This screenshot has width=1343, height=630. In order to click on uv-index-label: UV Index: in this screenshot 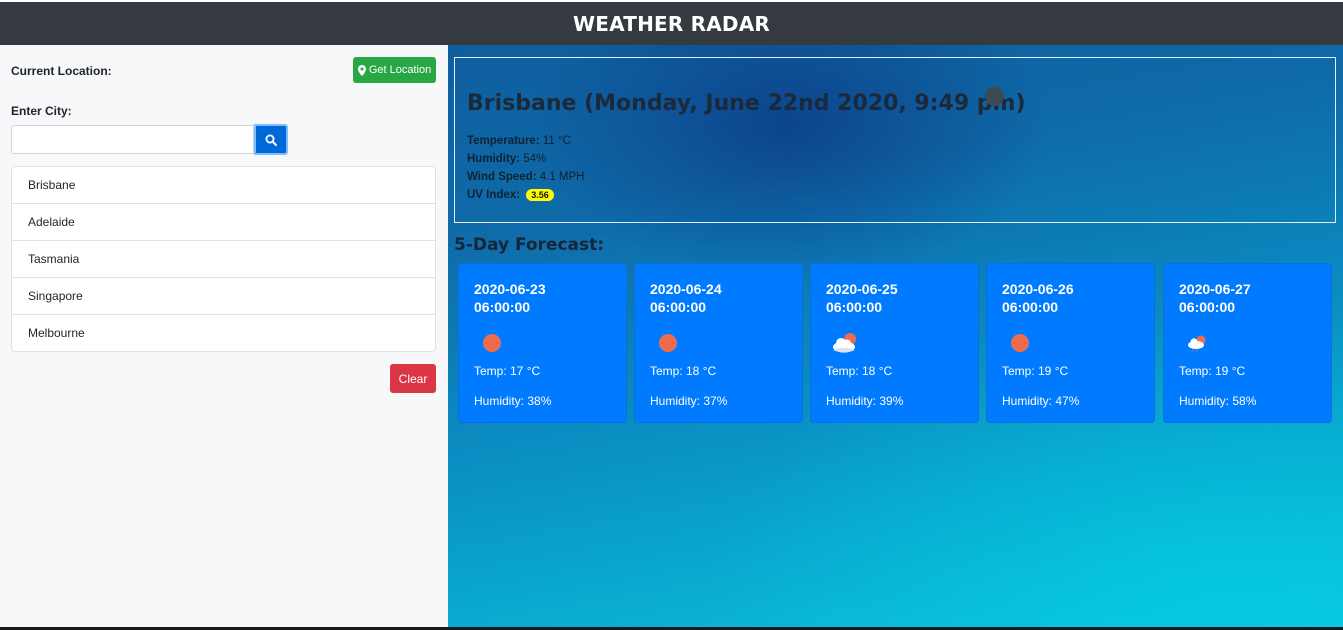, I will do `click(494, 195)`.